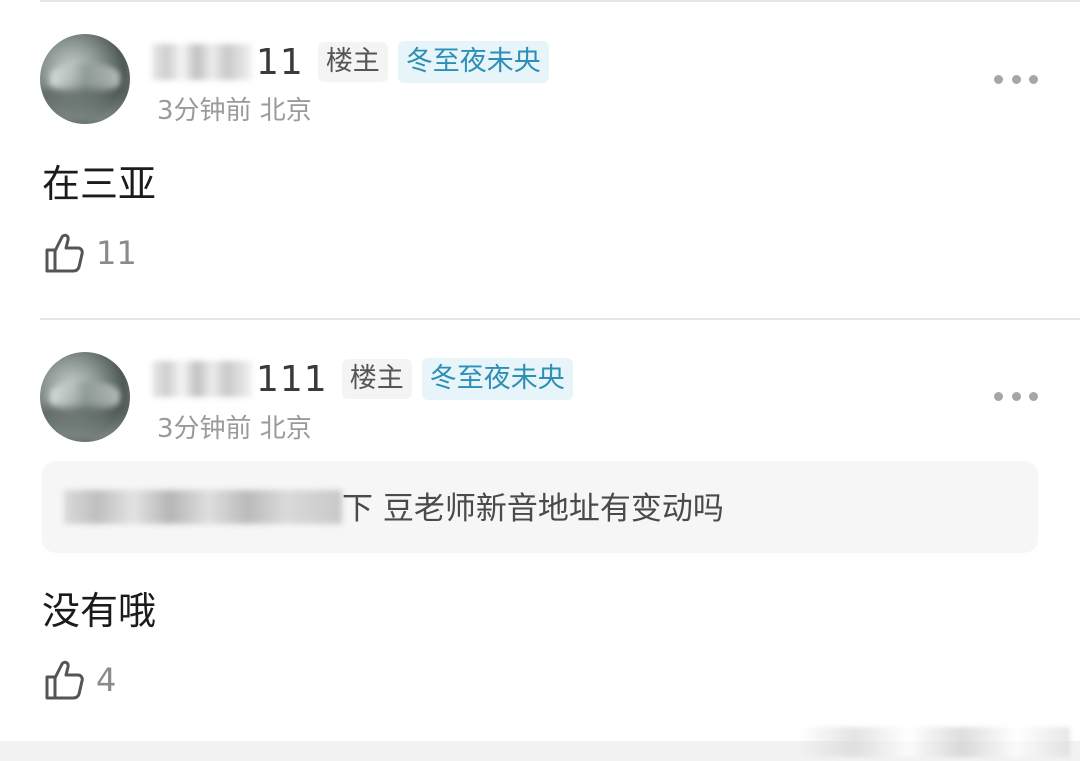 The width and height of the screenshot is (1080, 761). Describe the element at coordinates (292, 379) in the screenshot. I see `username-suffix: 111` at that location.